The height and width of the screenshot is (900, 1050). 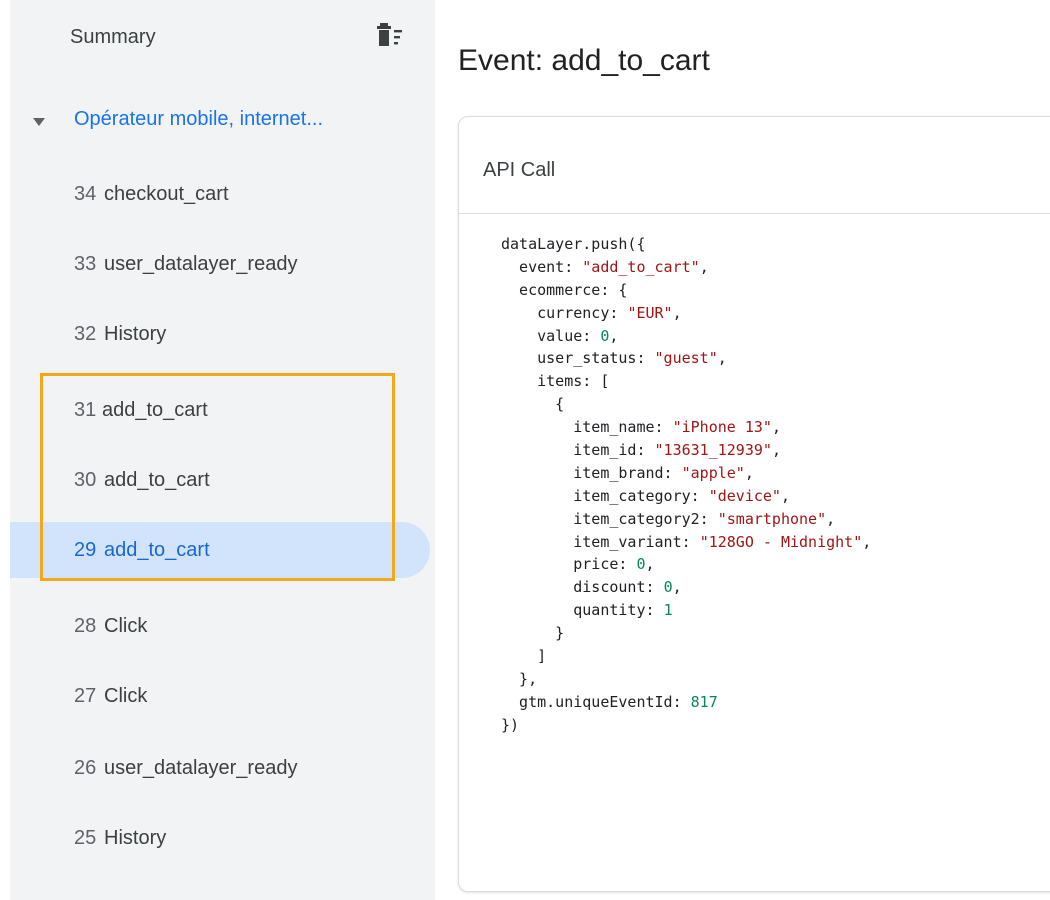 What do you see at coordinates (722, 427) in the screenshot?
I see `code-token: "iPhone 13"` at bounding box center [722, 427].